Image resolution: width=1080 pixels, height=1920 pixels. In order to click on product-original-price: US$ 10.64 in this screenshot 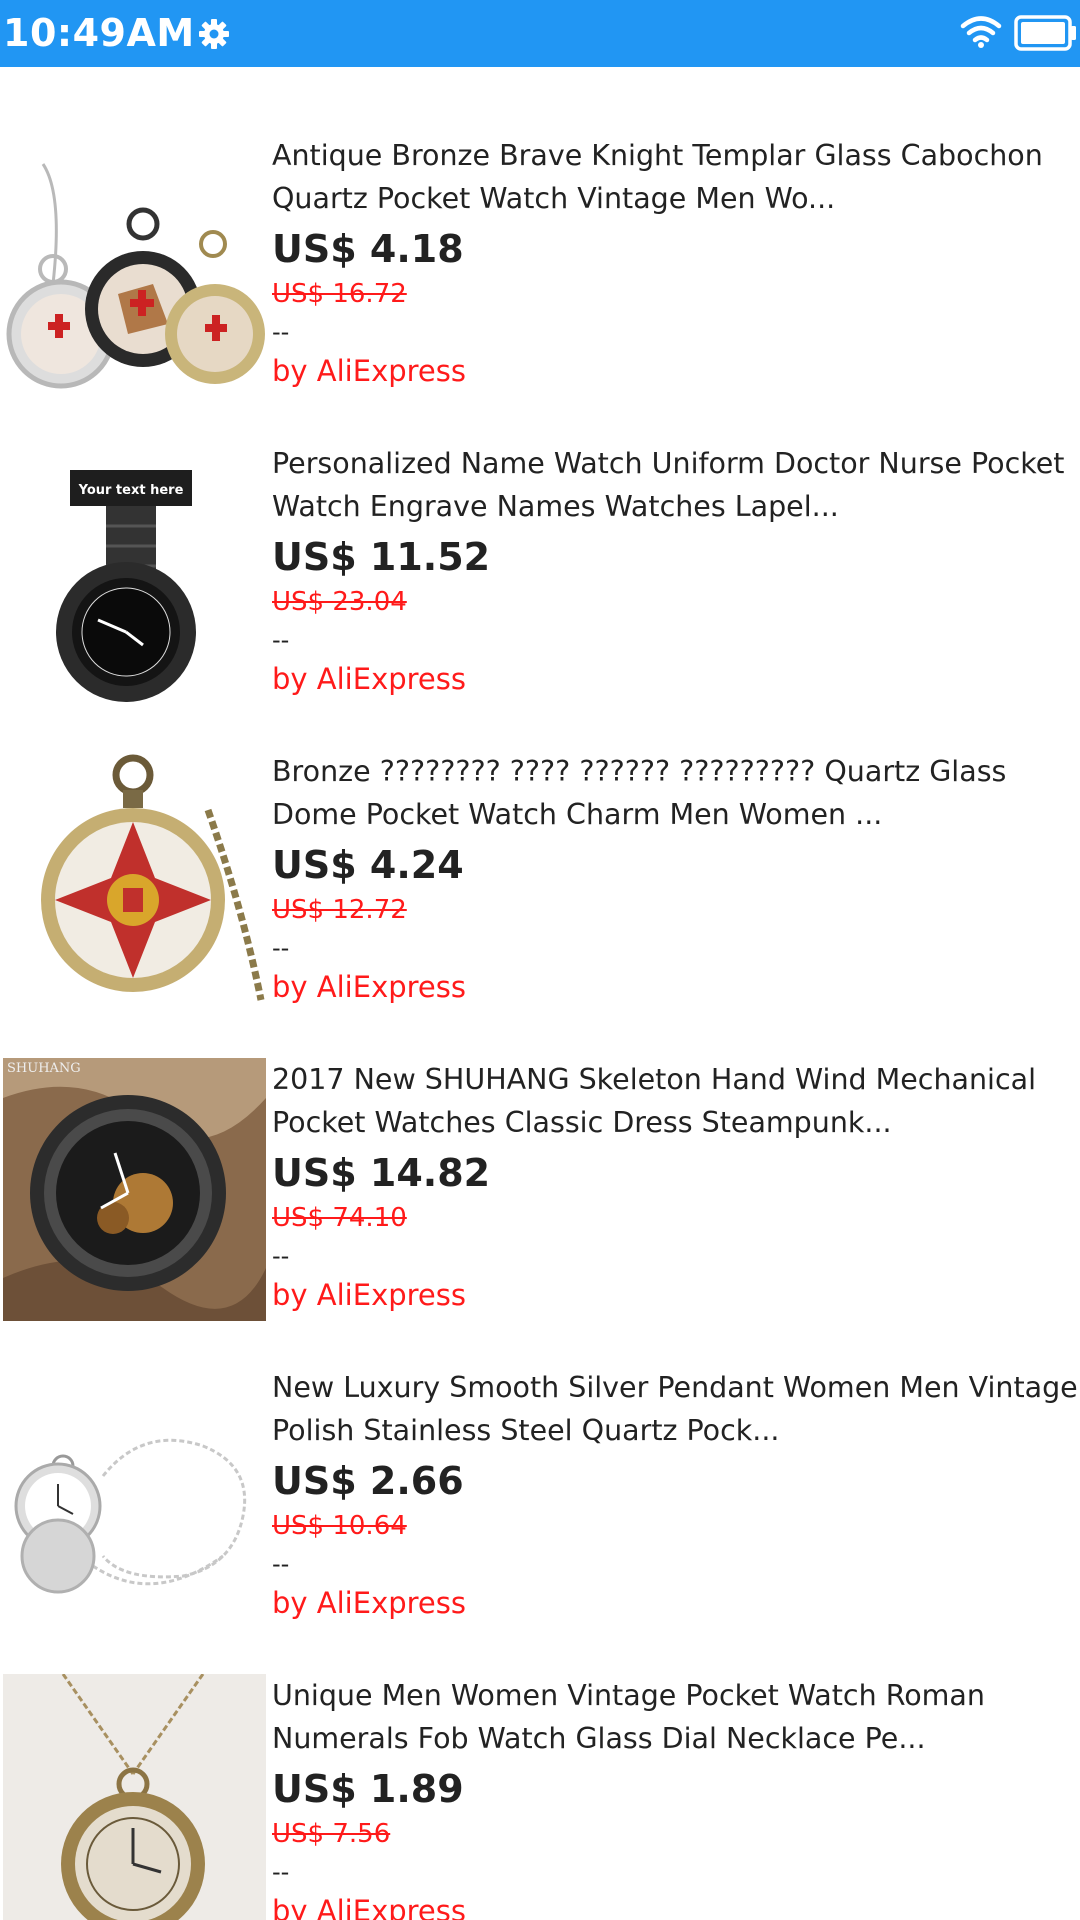, I will do `click(339, 1526)`.